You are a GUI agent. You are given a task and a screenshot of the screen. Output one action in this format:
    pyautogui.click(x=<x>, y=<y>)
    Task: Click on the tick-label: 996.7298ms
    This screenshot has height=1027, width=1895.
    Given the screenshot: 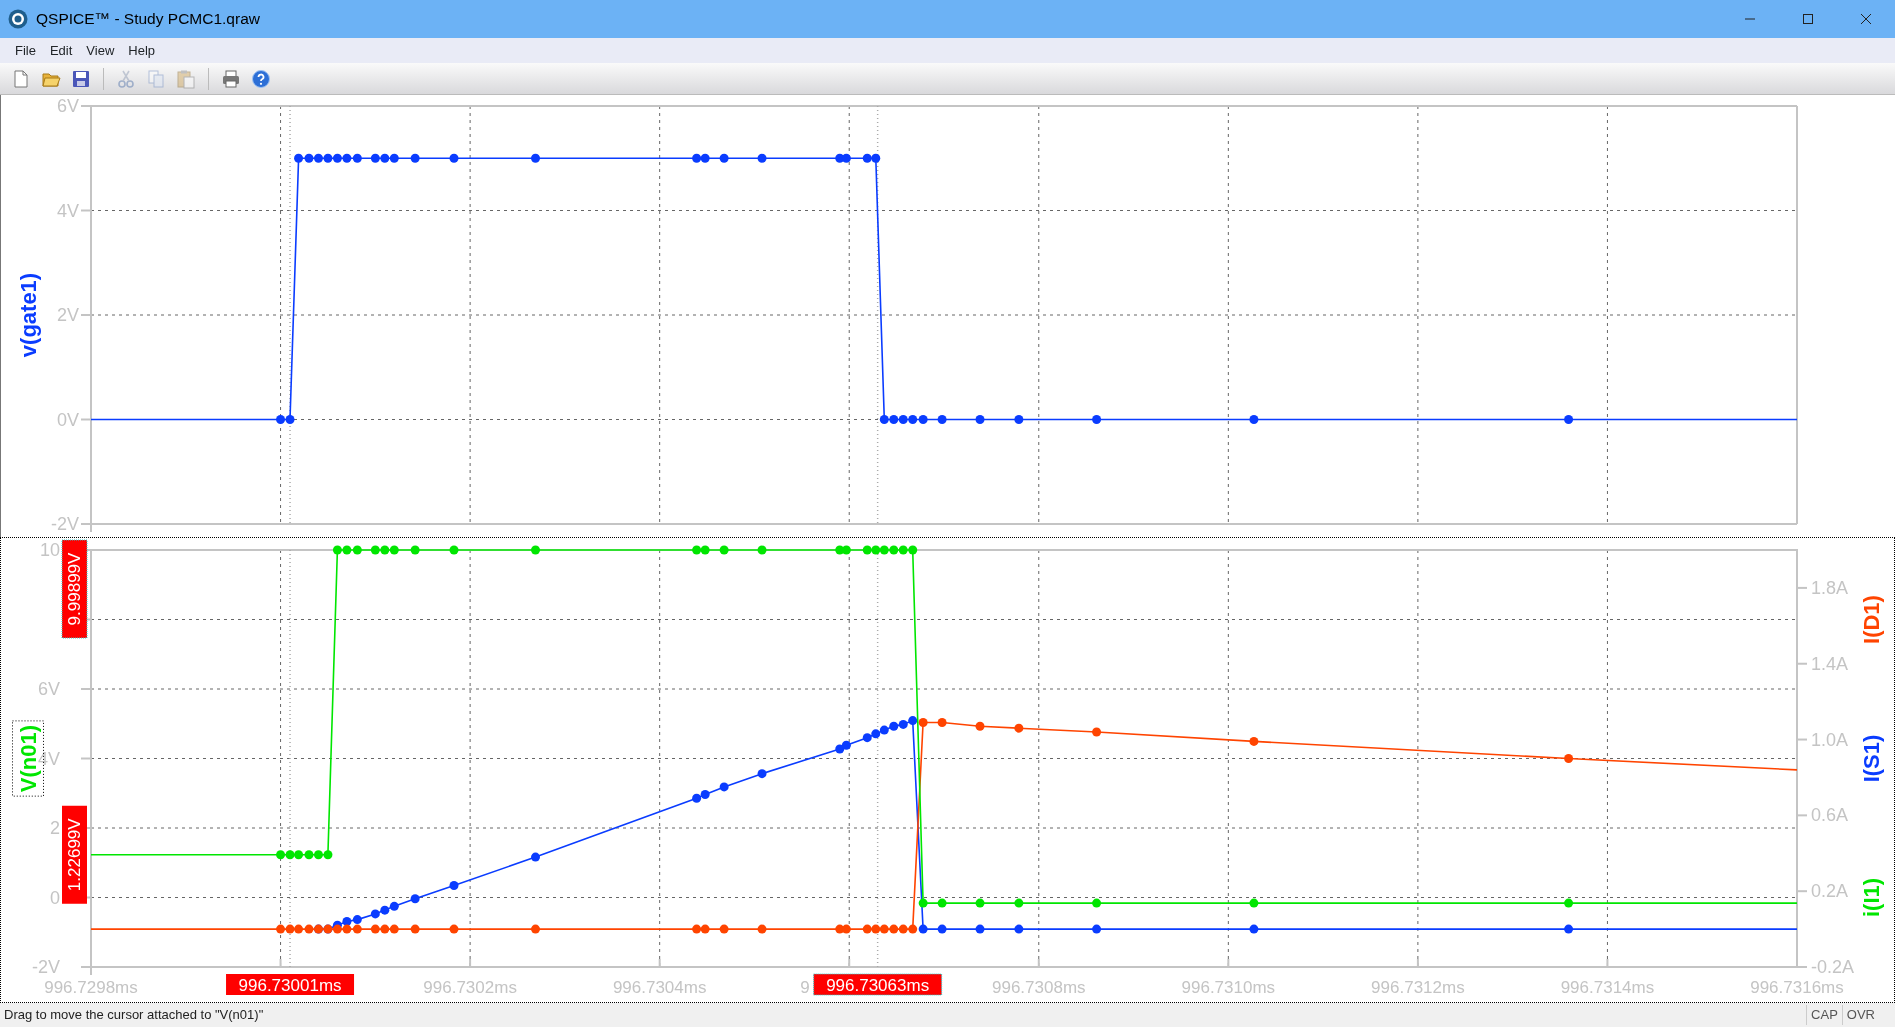 What is the action you would take?
    pyautogui.click(x=91, y=987)
    